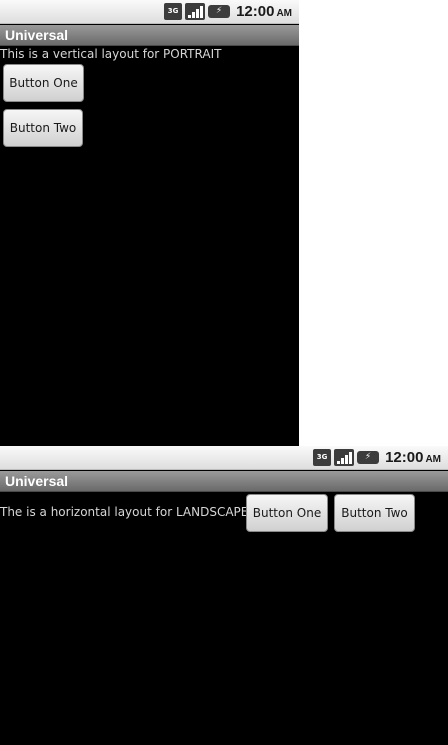  What do you see at coordinates (287, 513) in the screenshot?
I see `landscape-button-one: Button One` at bounding box center [287, 513].